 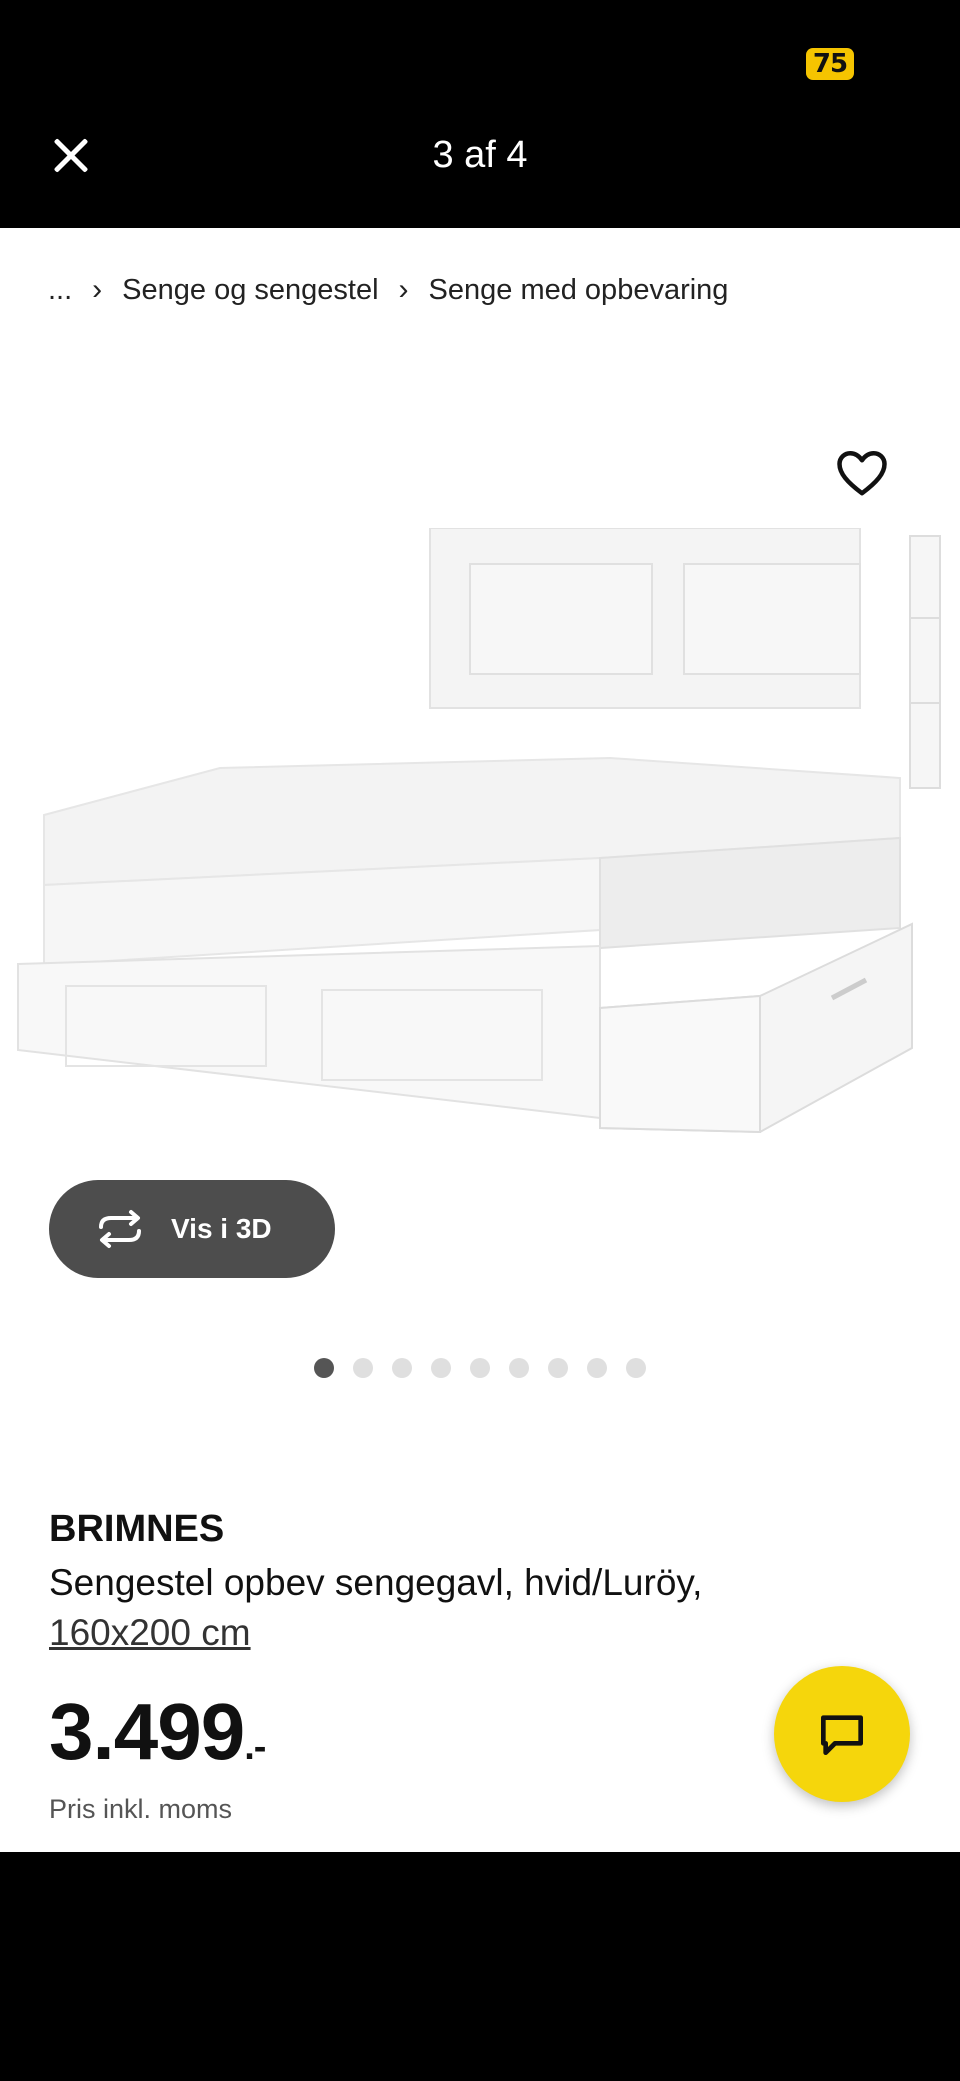 I want to click on rotate-3d-icon, so click(x=120, y=1229).